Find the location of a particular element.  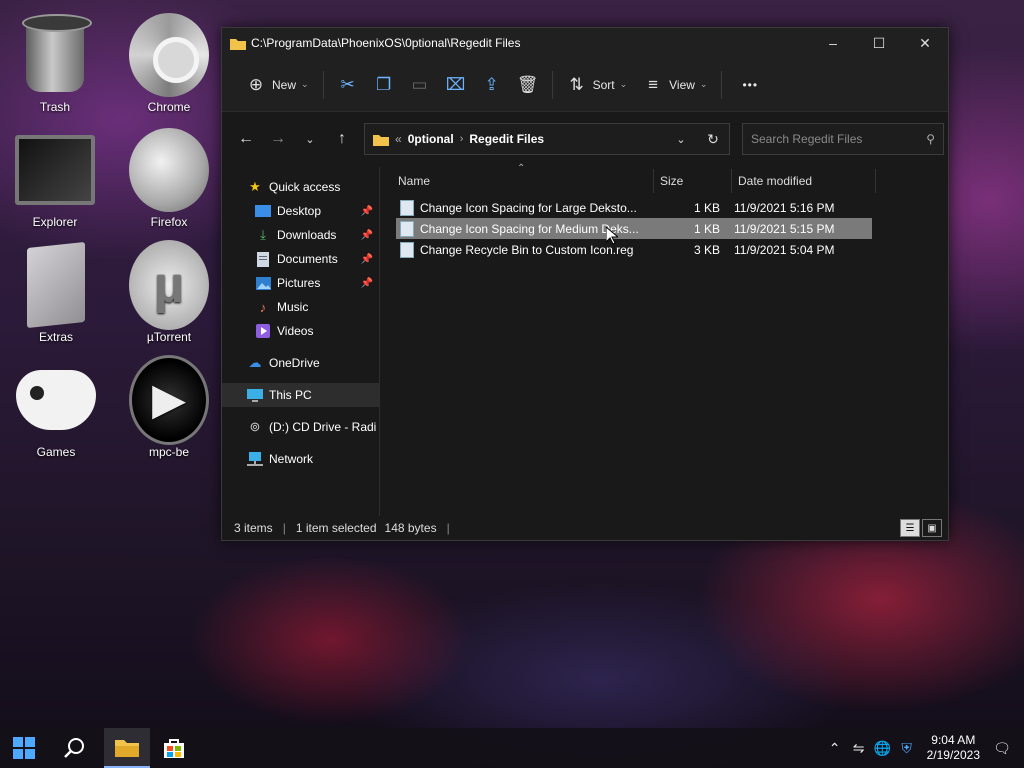

desktop-icon-extras: Extras is located at coordinates (56, 292).